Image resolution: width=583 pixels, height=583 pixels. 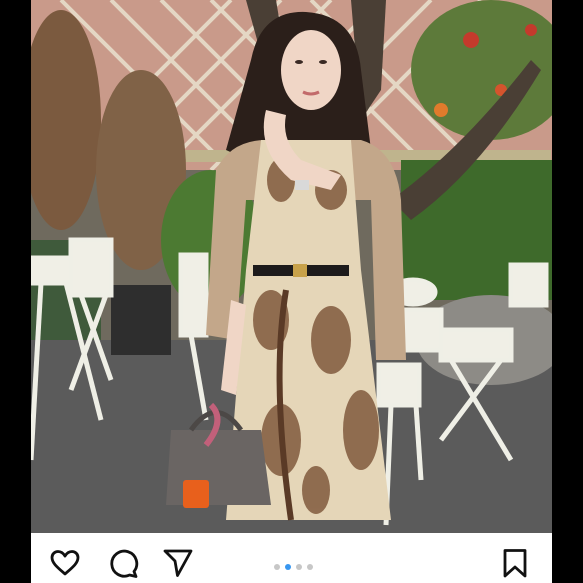 I want to click on face, so click(x=311, y=70).